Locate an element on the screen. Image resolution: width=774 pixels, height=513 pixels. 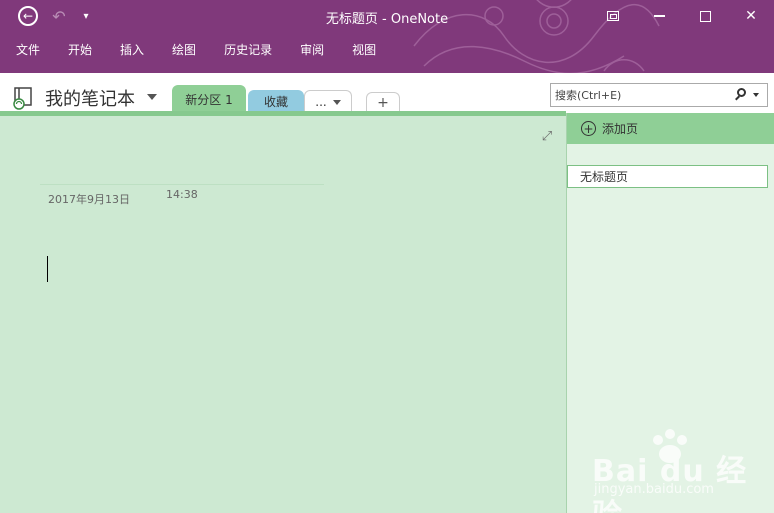
maximize-icon is located at coordinates (705, 16).